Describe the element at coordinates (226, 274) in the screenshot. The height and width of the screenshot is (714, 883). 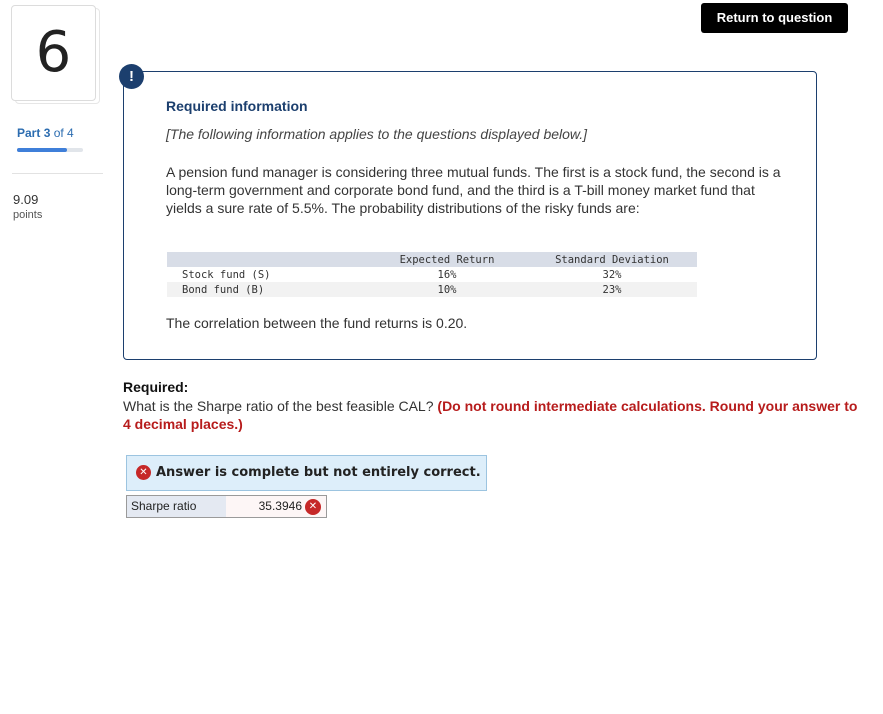
I see `fund-name: Stock fund (S)` at that location.